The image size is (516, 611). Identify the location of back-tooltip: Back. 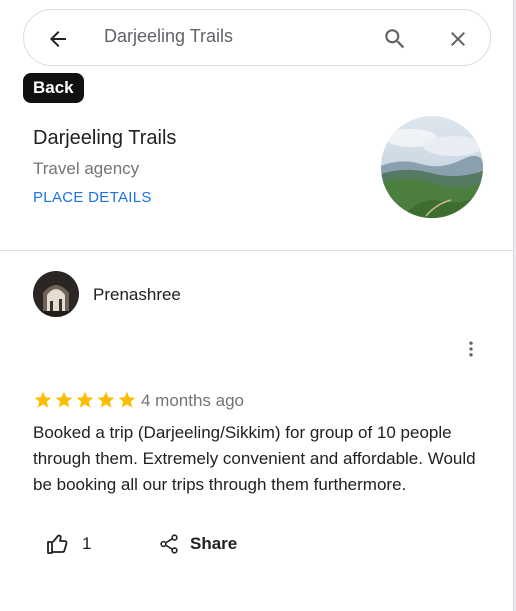
(53, 88).